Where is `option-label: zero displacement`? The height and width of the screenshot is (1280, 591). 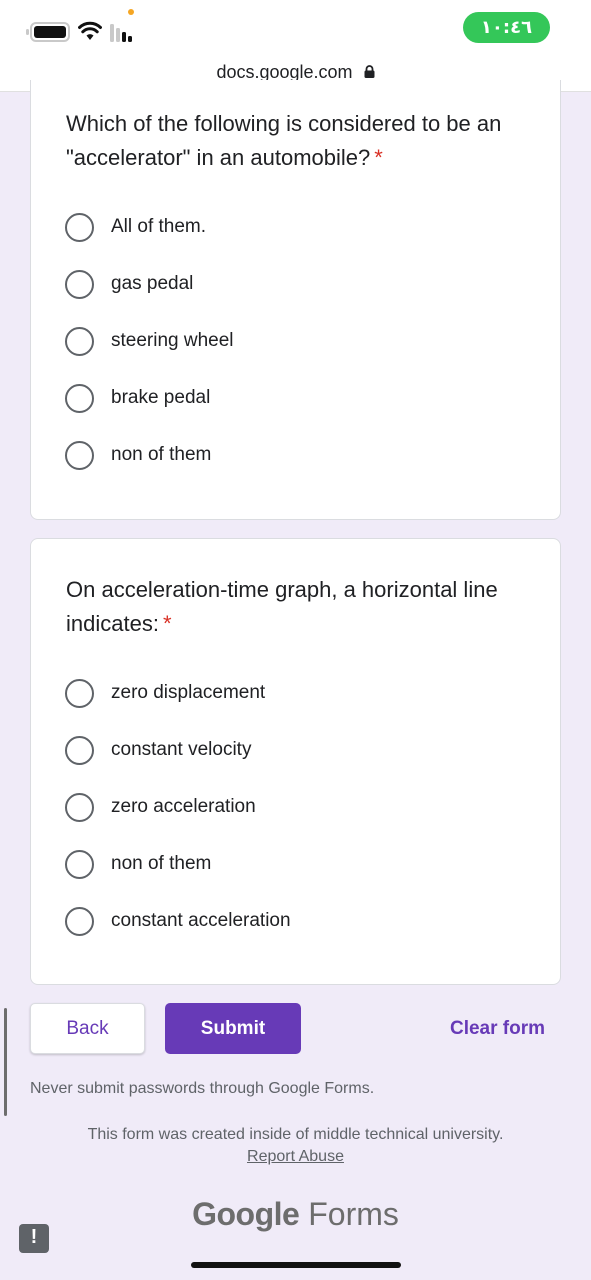 option-label: zero displacement is located at coordinates (188, 692).